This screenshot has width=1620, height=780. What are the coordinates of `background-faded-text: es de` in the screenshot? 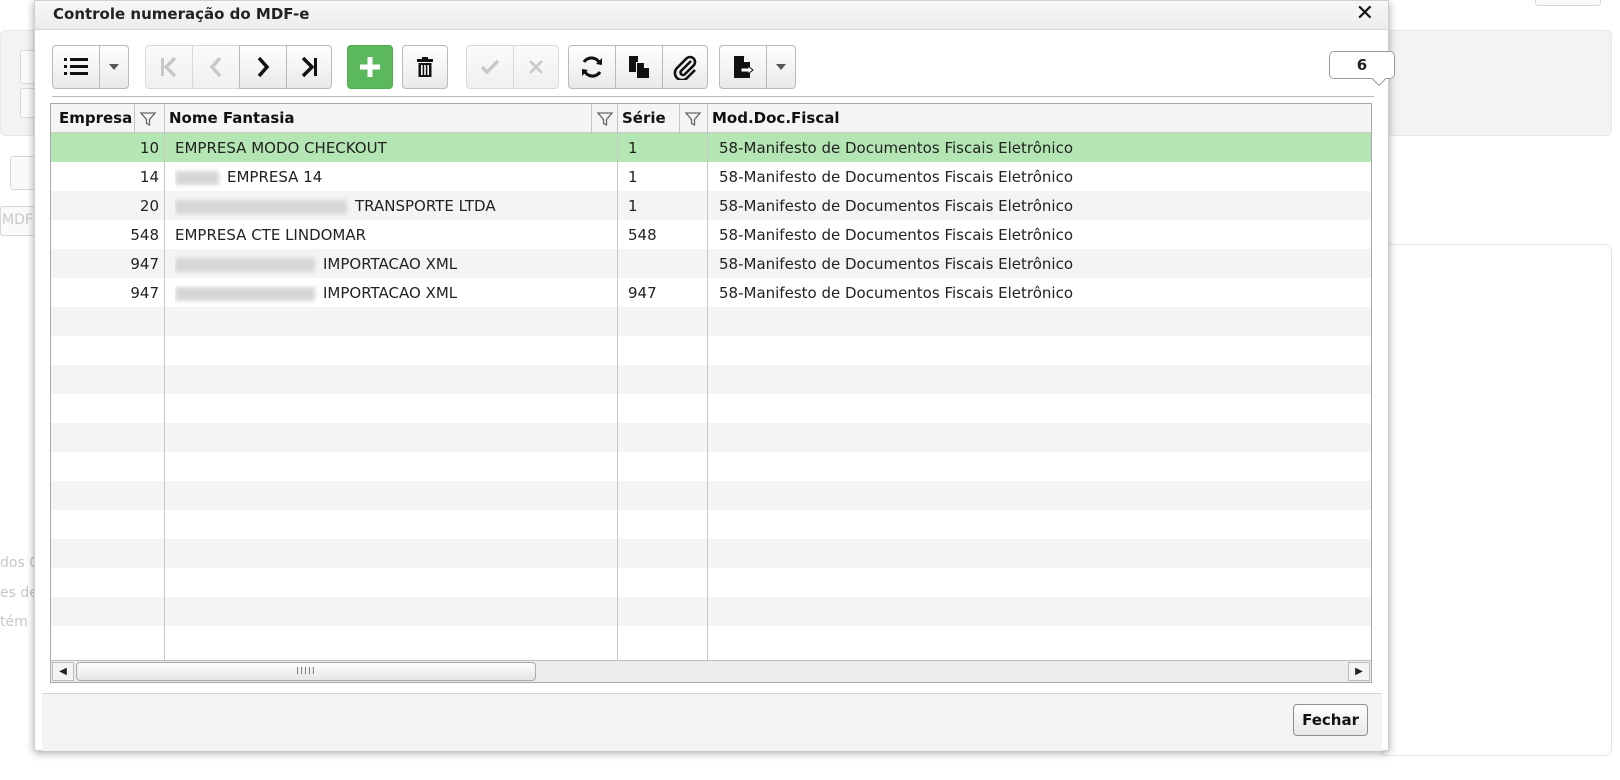 It's located at (19, 593).